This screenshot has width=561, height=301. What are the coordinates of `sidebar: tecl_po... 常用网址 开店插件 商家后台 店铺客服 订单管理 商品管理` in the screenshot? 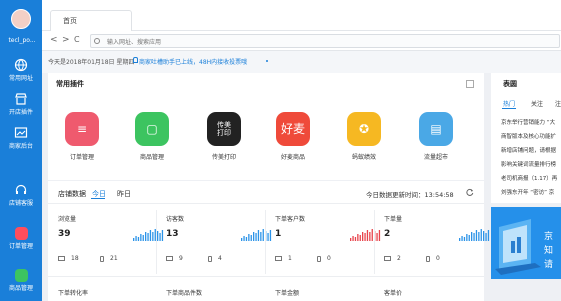 It's located at (21, 150).